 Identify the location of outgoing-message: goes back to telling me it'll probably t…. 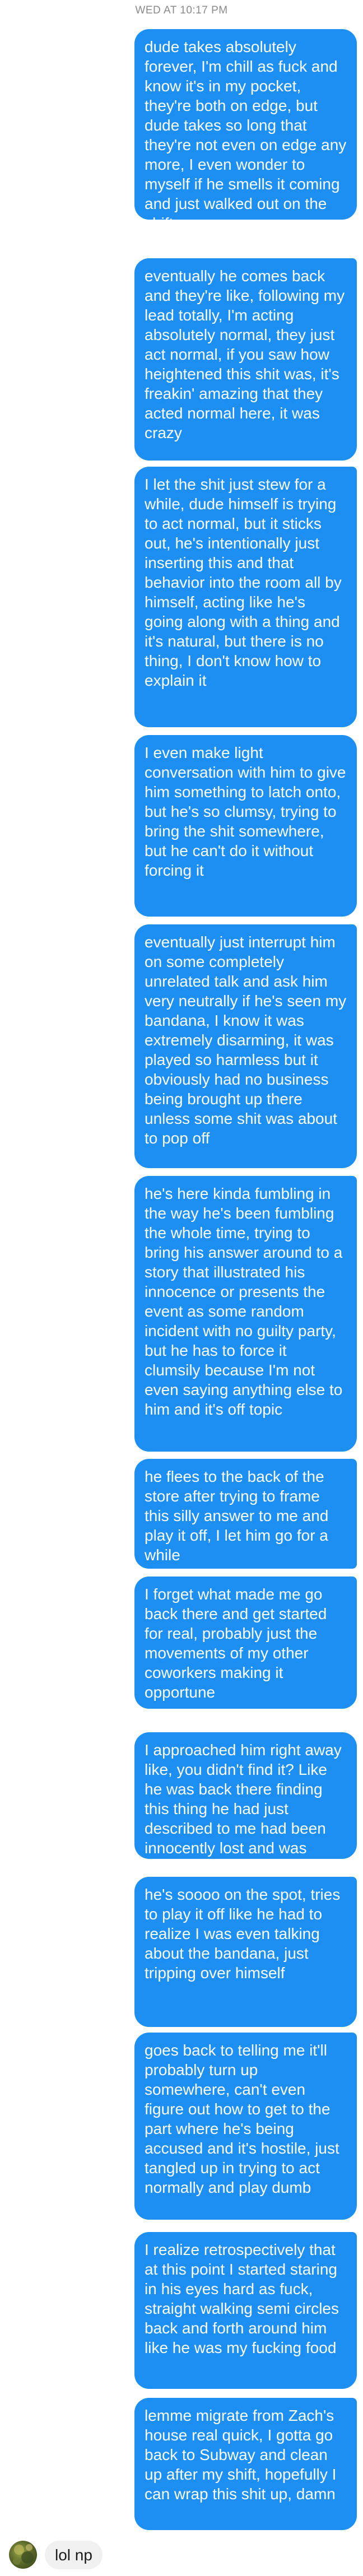
(246, 2126).